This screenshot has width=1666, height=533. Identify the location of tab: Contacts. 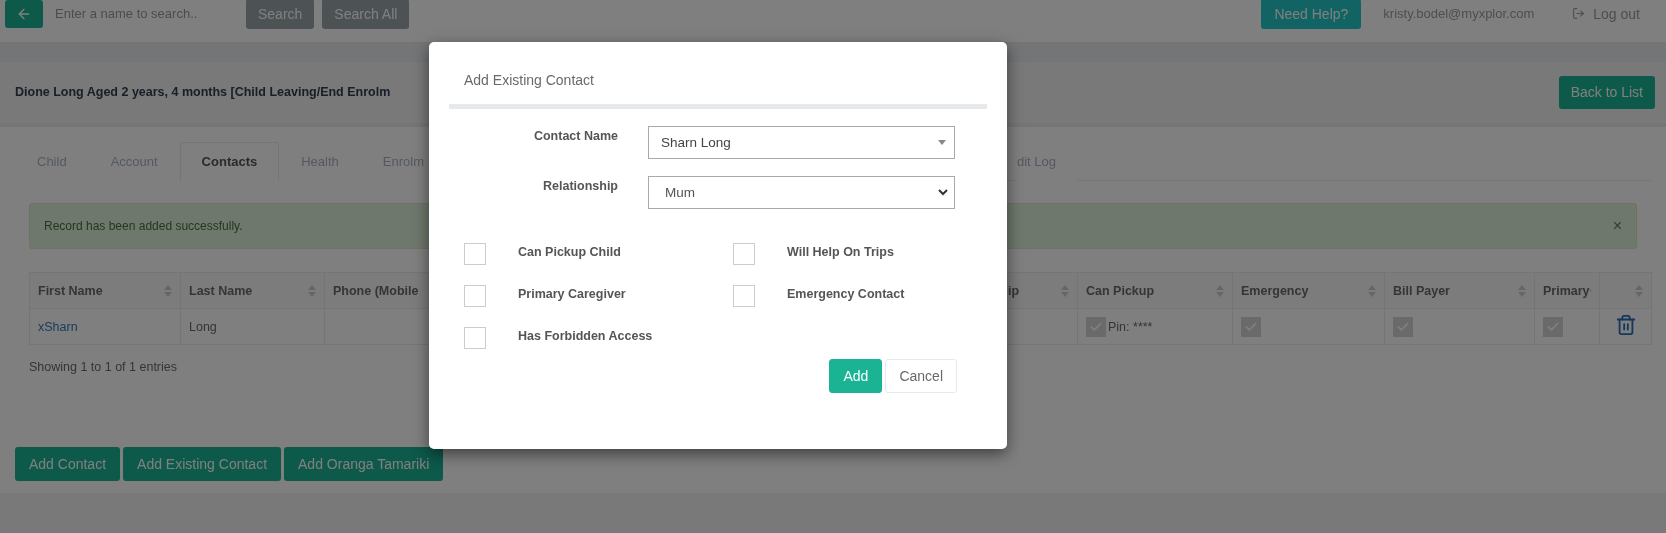
(229, 162).